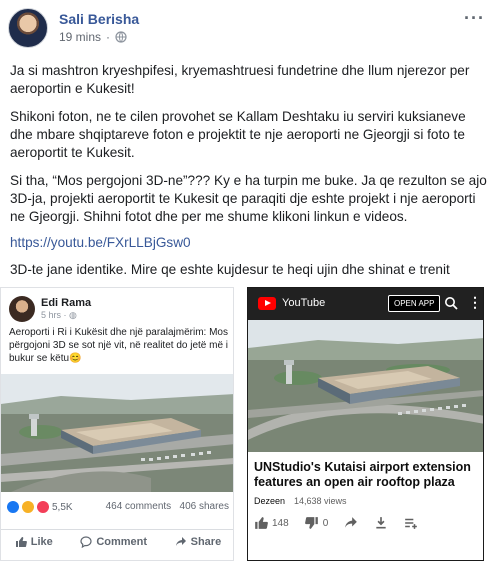 The width and height of the screenshot is (497, 572). I want to click on like-label: Like, so click(41, 541).